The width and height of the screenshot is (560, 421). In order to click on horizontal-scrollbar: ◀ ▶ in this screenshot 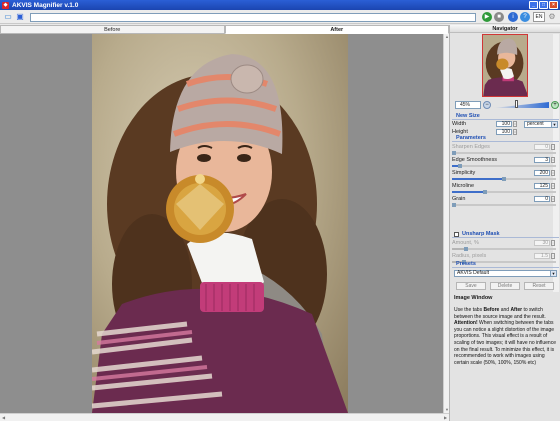, I will do `click(224, 417)`.